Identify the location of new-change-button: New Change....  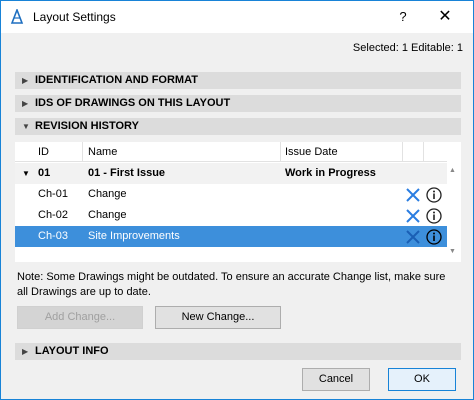
(218, 317).